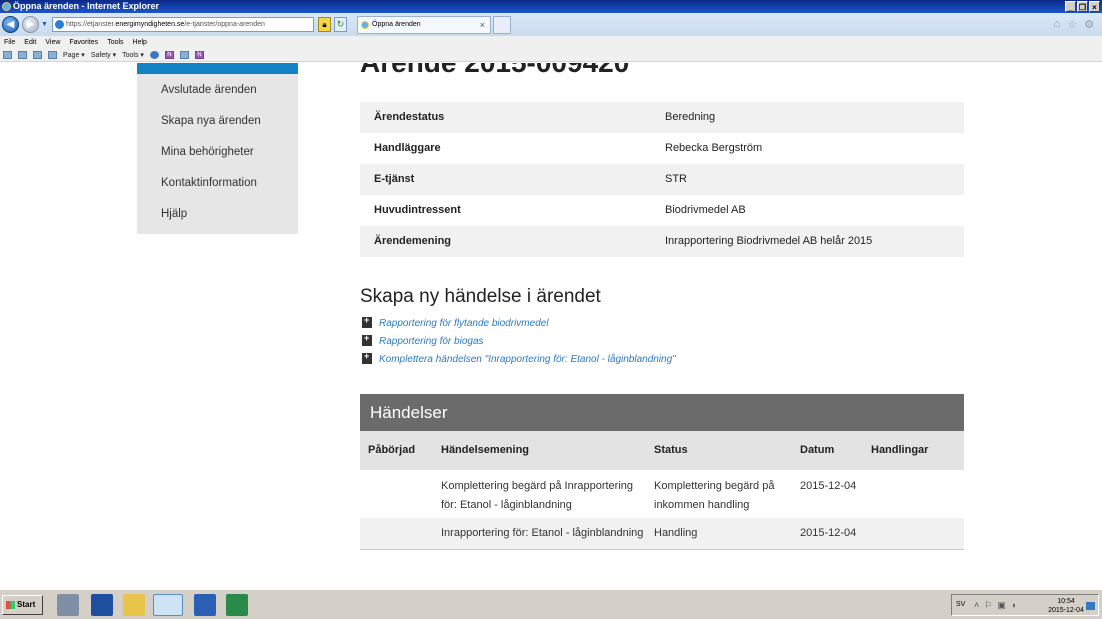 This screenshot has width=1102, height=619. What do you see at coordinates (26, 604) in the screenshot?
I see `start-label: Start` at bounding box center [26, 604].